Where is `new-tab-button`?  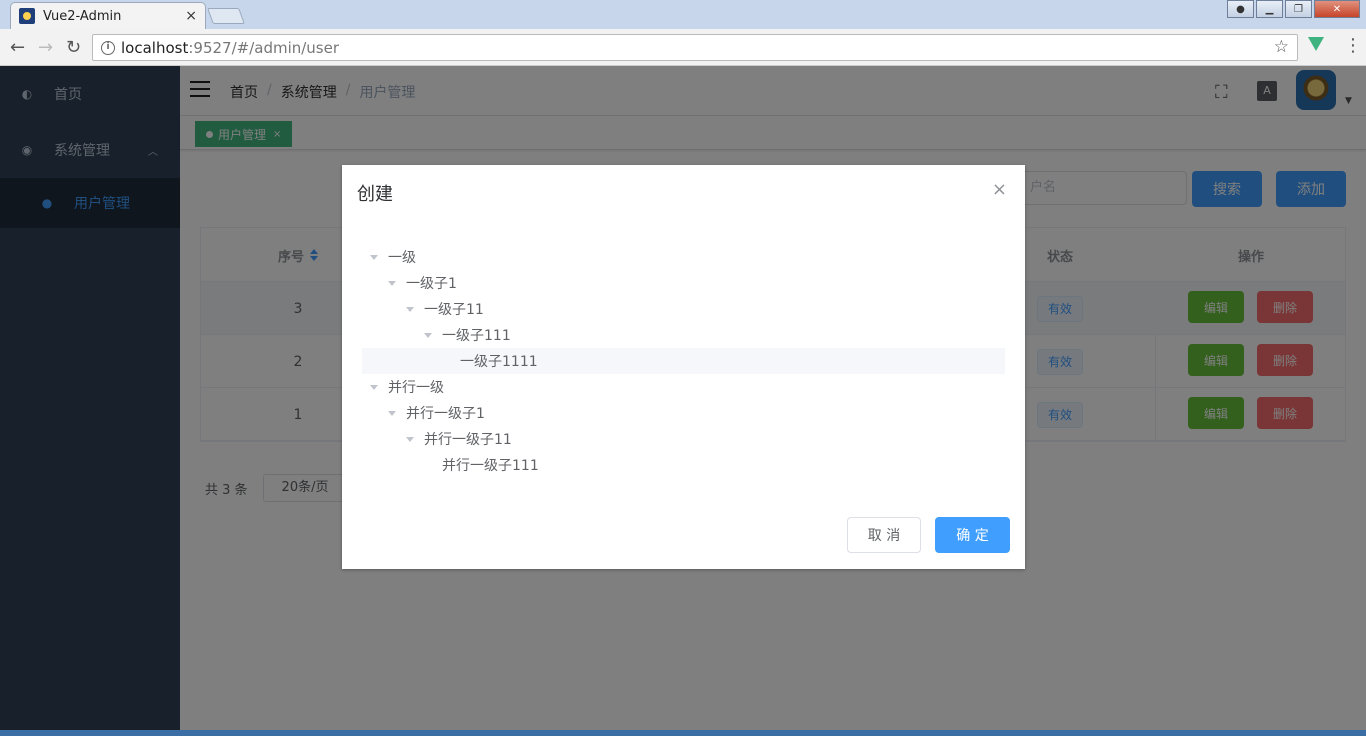 new-tab-button is located at coordinates (226, 16).